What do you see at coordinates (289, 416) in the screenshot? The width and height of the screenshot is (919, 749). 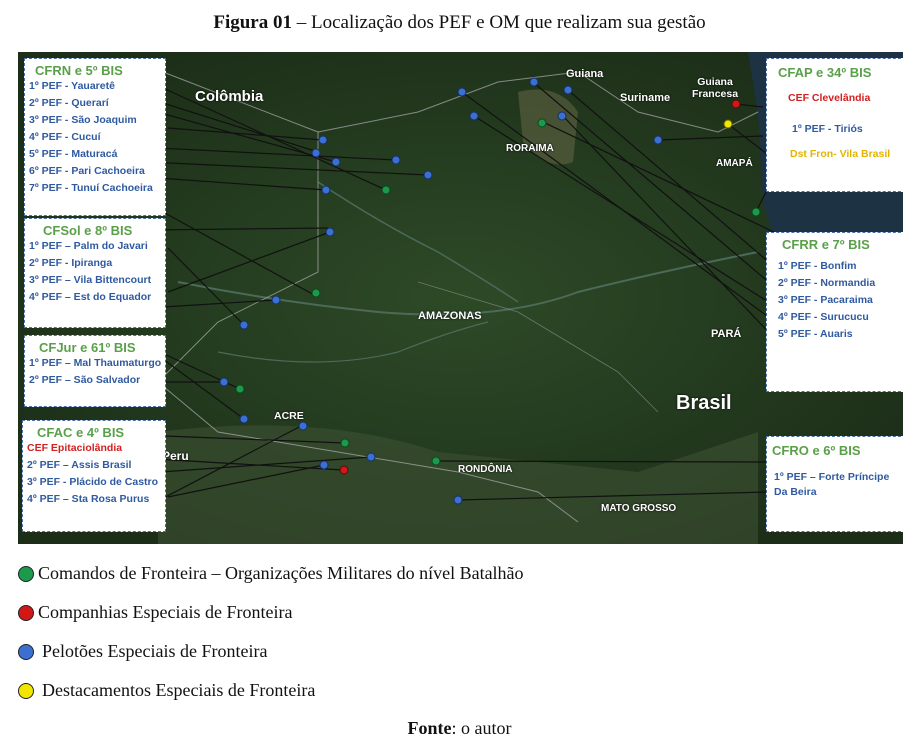 I see `label-acre: ACRE` at bounding box center [289, 416].